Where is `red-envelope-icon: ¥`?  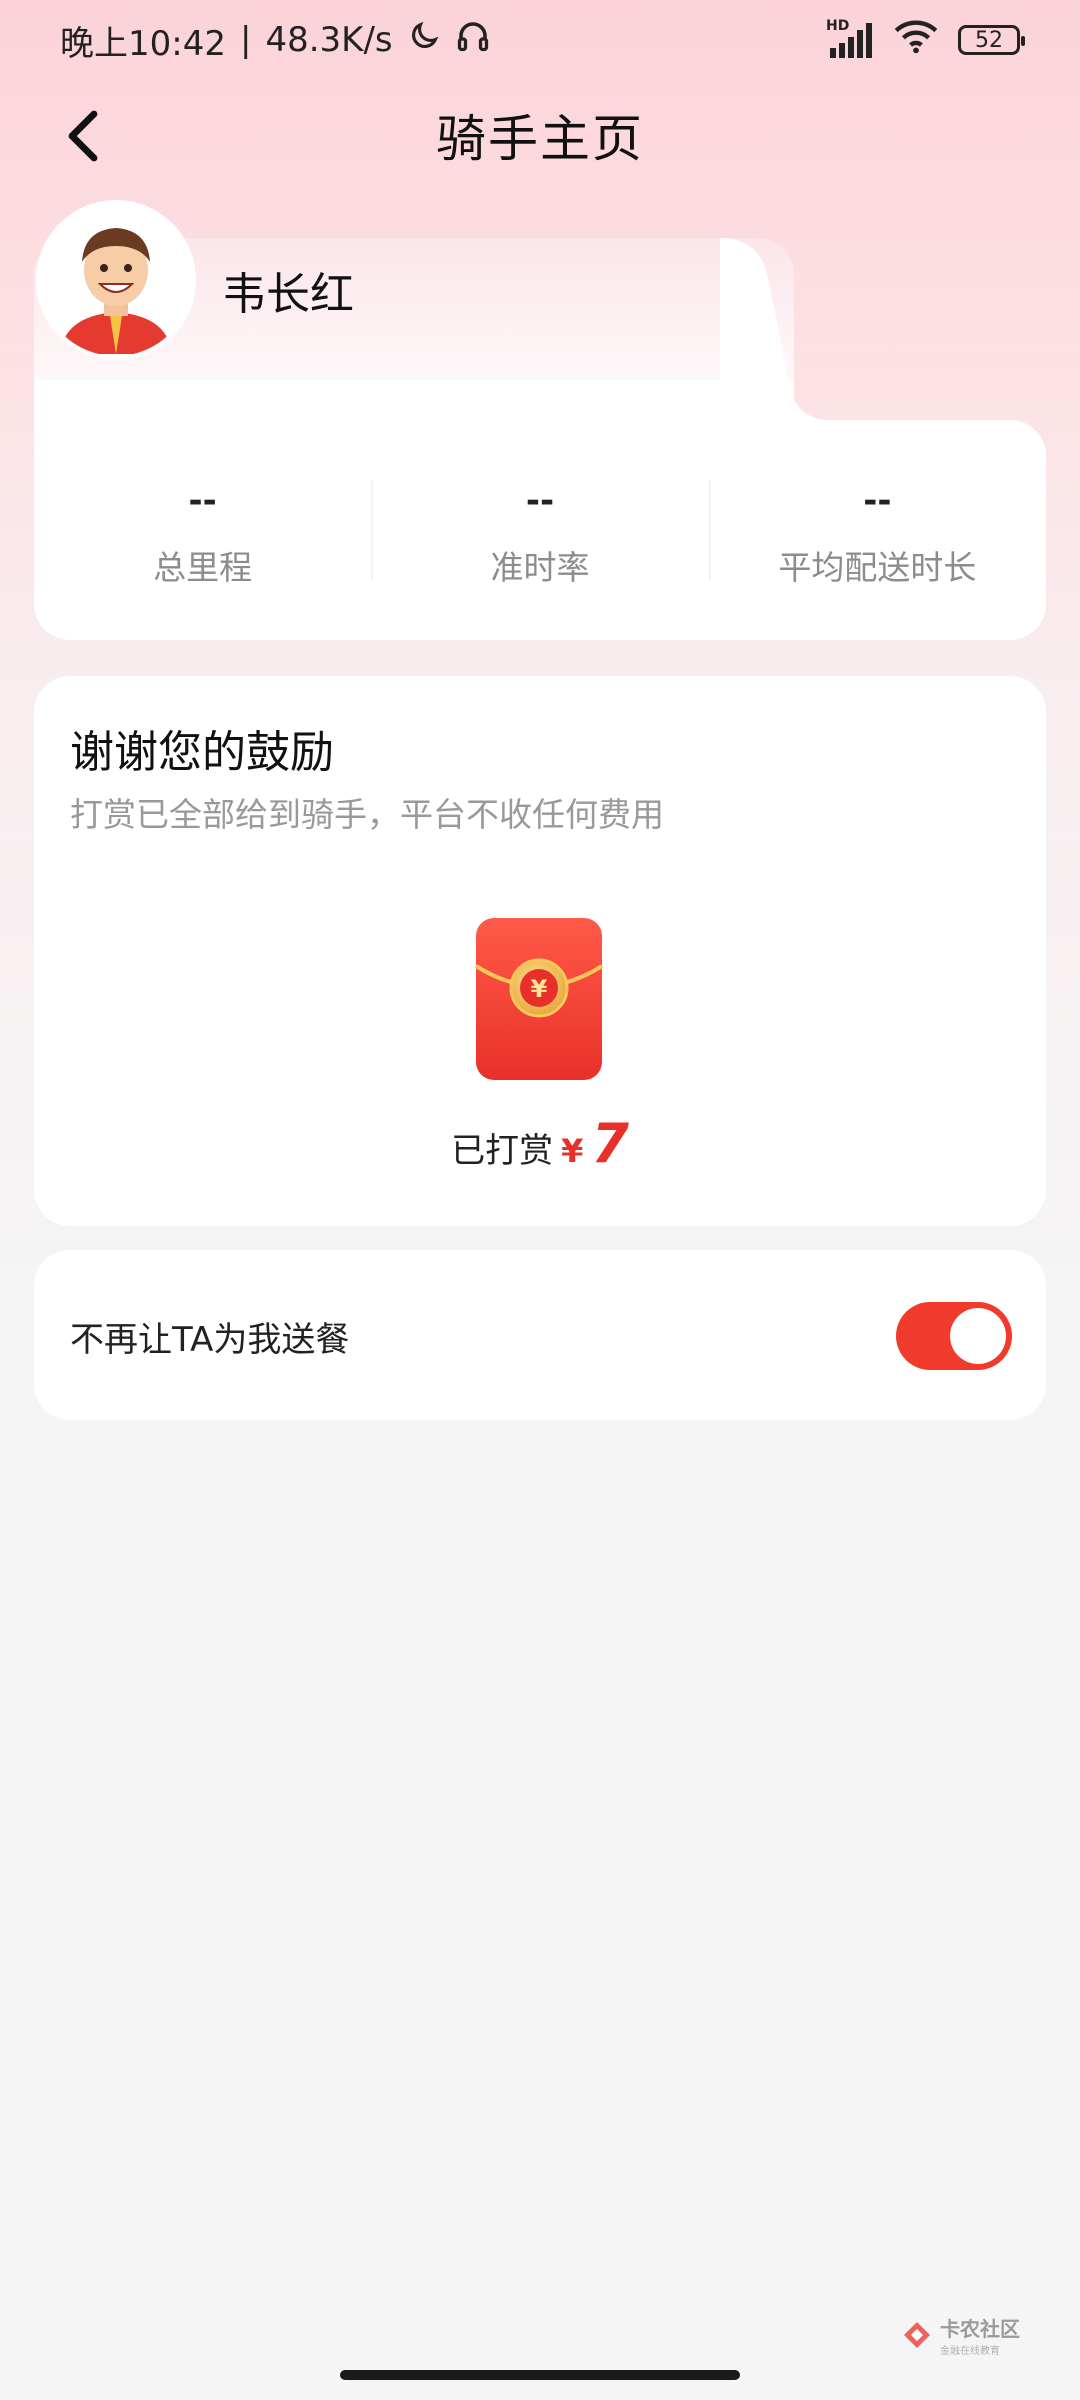
red-envelope-icon: ¥ is located at coordinates (539, 999).